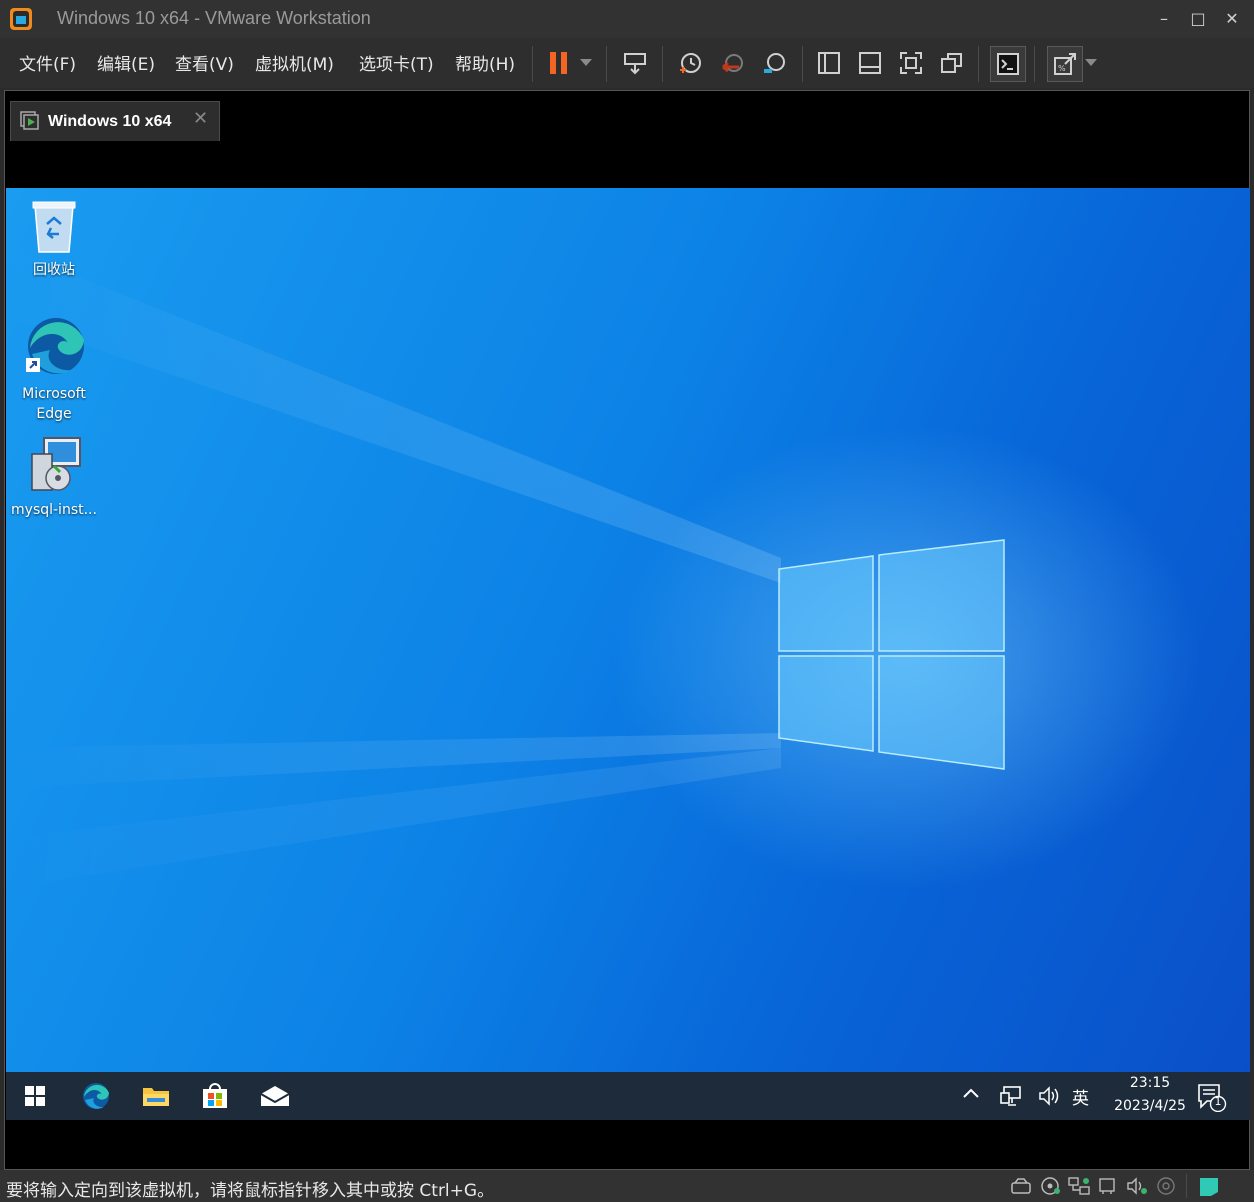  Describe the element at coordinates (250, 1191) in the screenshot. I see `status-message: 要将输入定向到该虚拟机，请将鼠标指针移入其中或按 Ctrl+G。` at that location.